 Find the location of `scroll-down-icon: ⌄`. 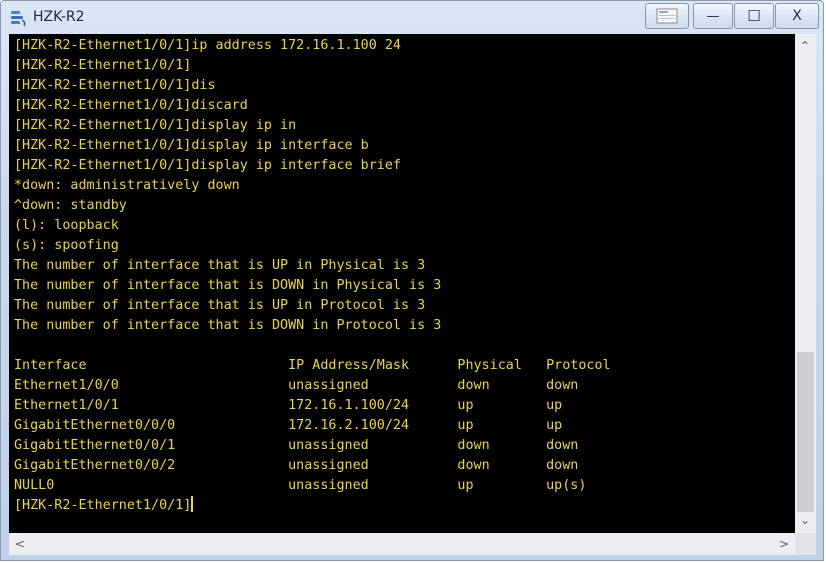

scroll-down-icon: ⌄ is located at coordinates (805, 520).